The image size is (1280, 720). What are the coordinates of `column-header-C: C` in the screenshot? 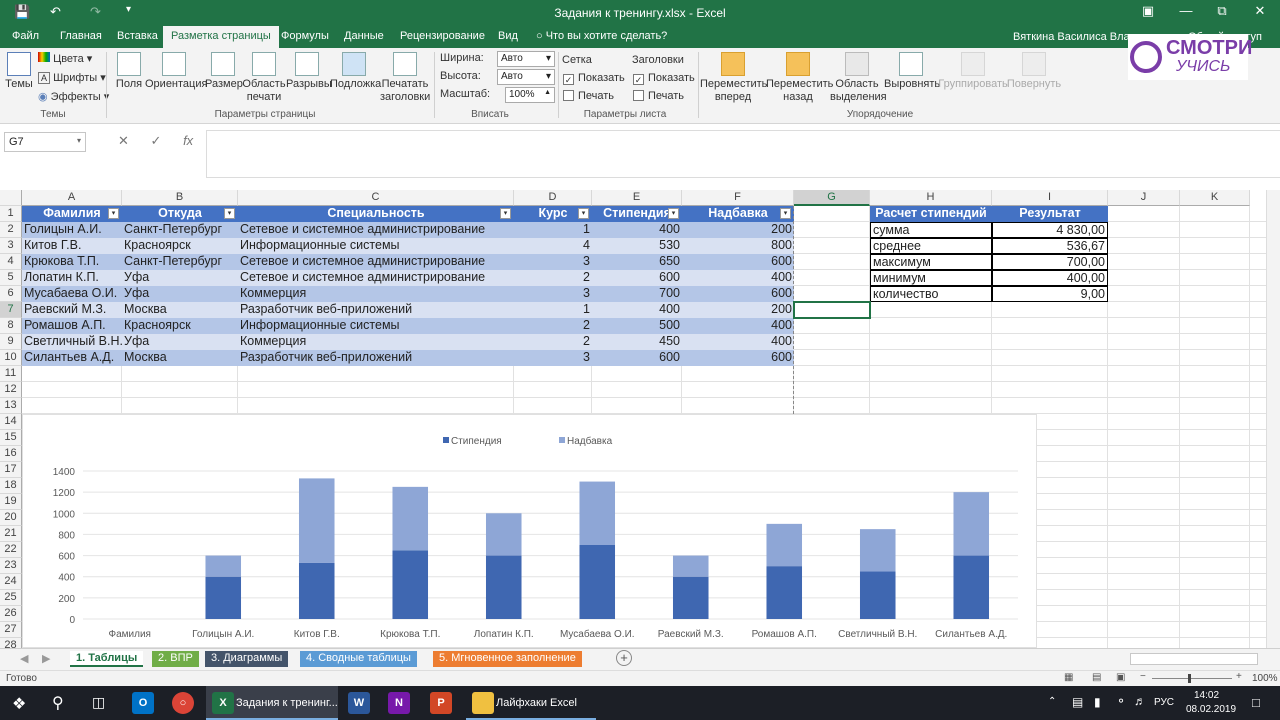 It's located at (376, 198).